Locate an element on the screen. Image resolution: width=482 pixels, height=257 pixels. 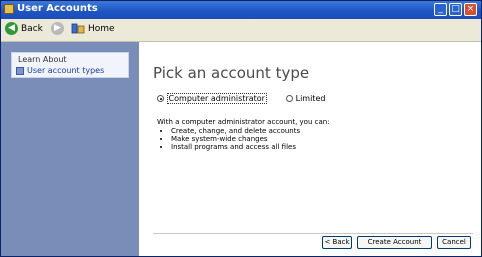
home-button: Home is located at coordinates (93, 30).